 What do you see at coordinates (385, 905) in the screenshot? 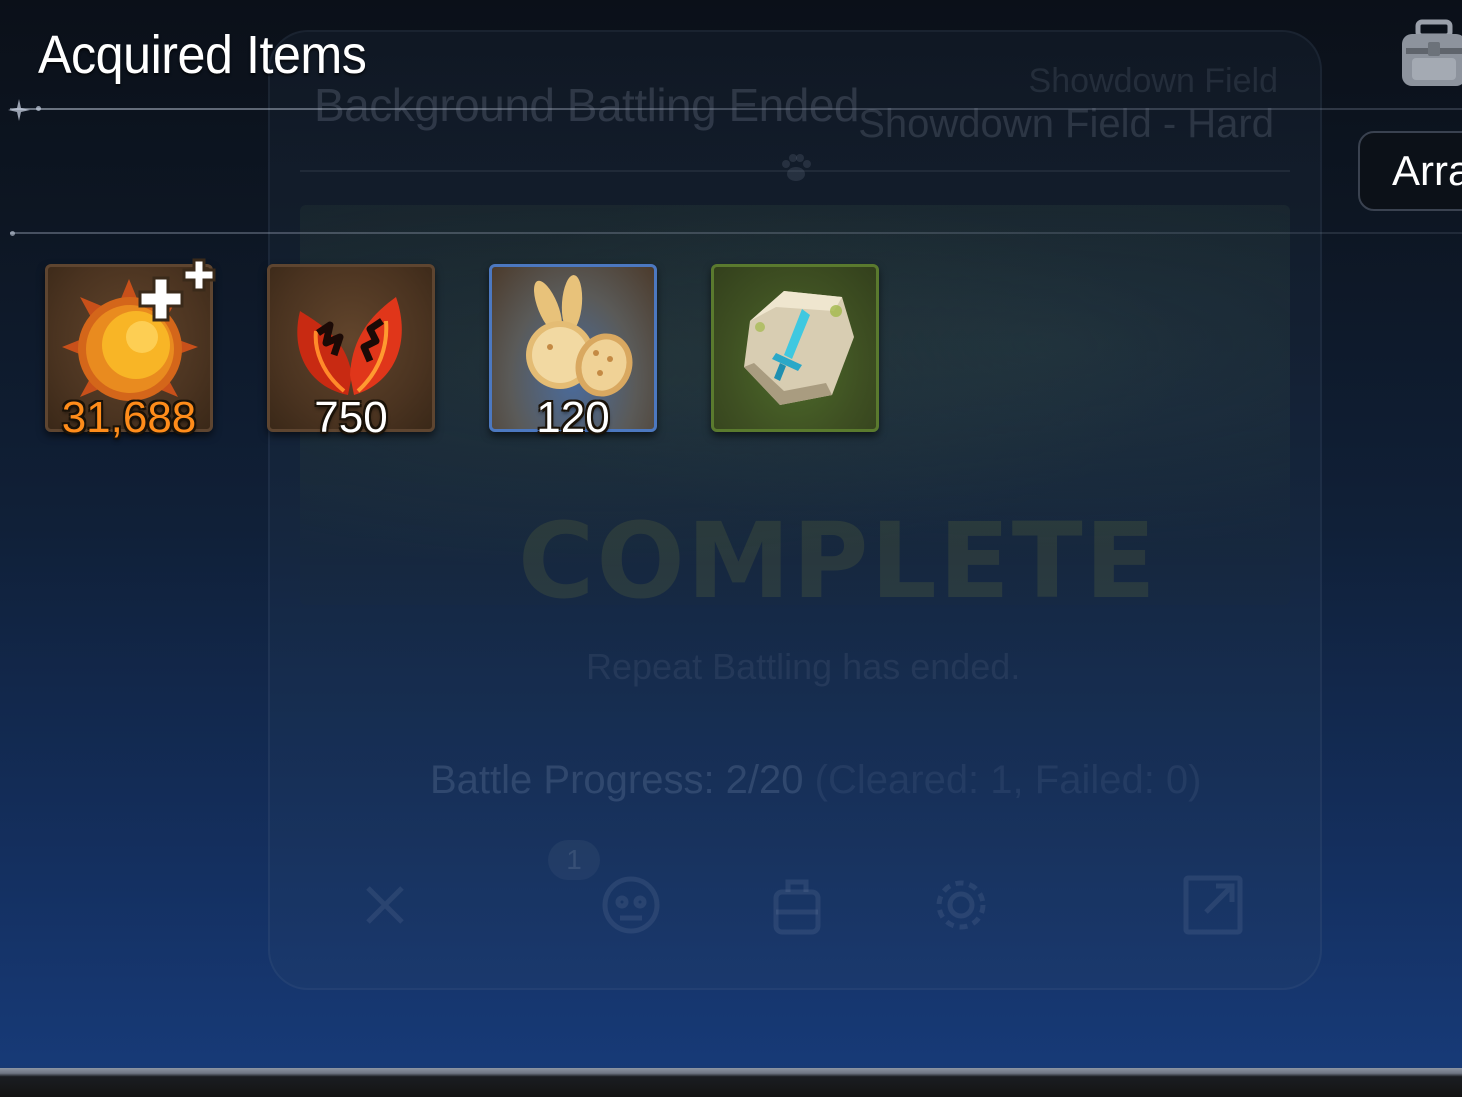
I see `close-icon` at bounding box center [385, 905].